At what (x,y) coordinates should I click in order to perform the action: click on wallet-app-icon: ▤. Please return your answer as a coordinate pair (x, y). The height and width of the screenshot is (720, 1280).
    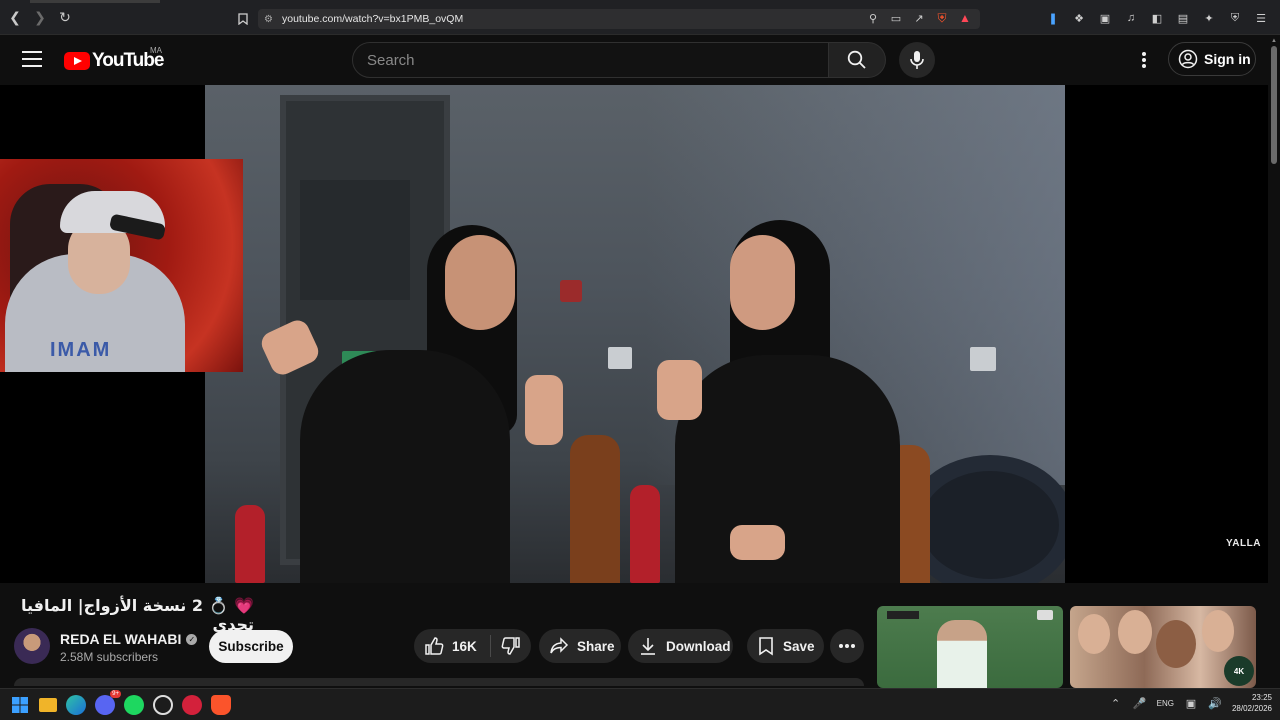
    Looking at the image, I should click on (1183, 18).